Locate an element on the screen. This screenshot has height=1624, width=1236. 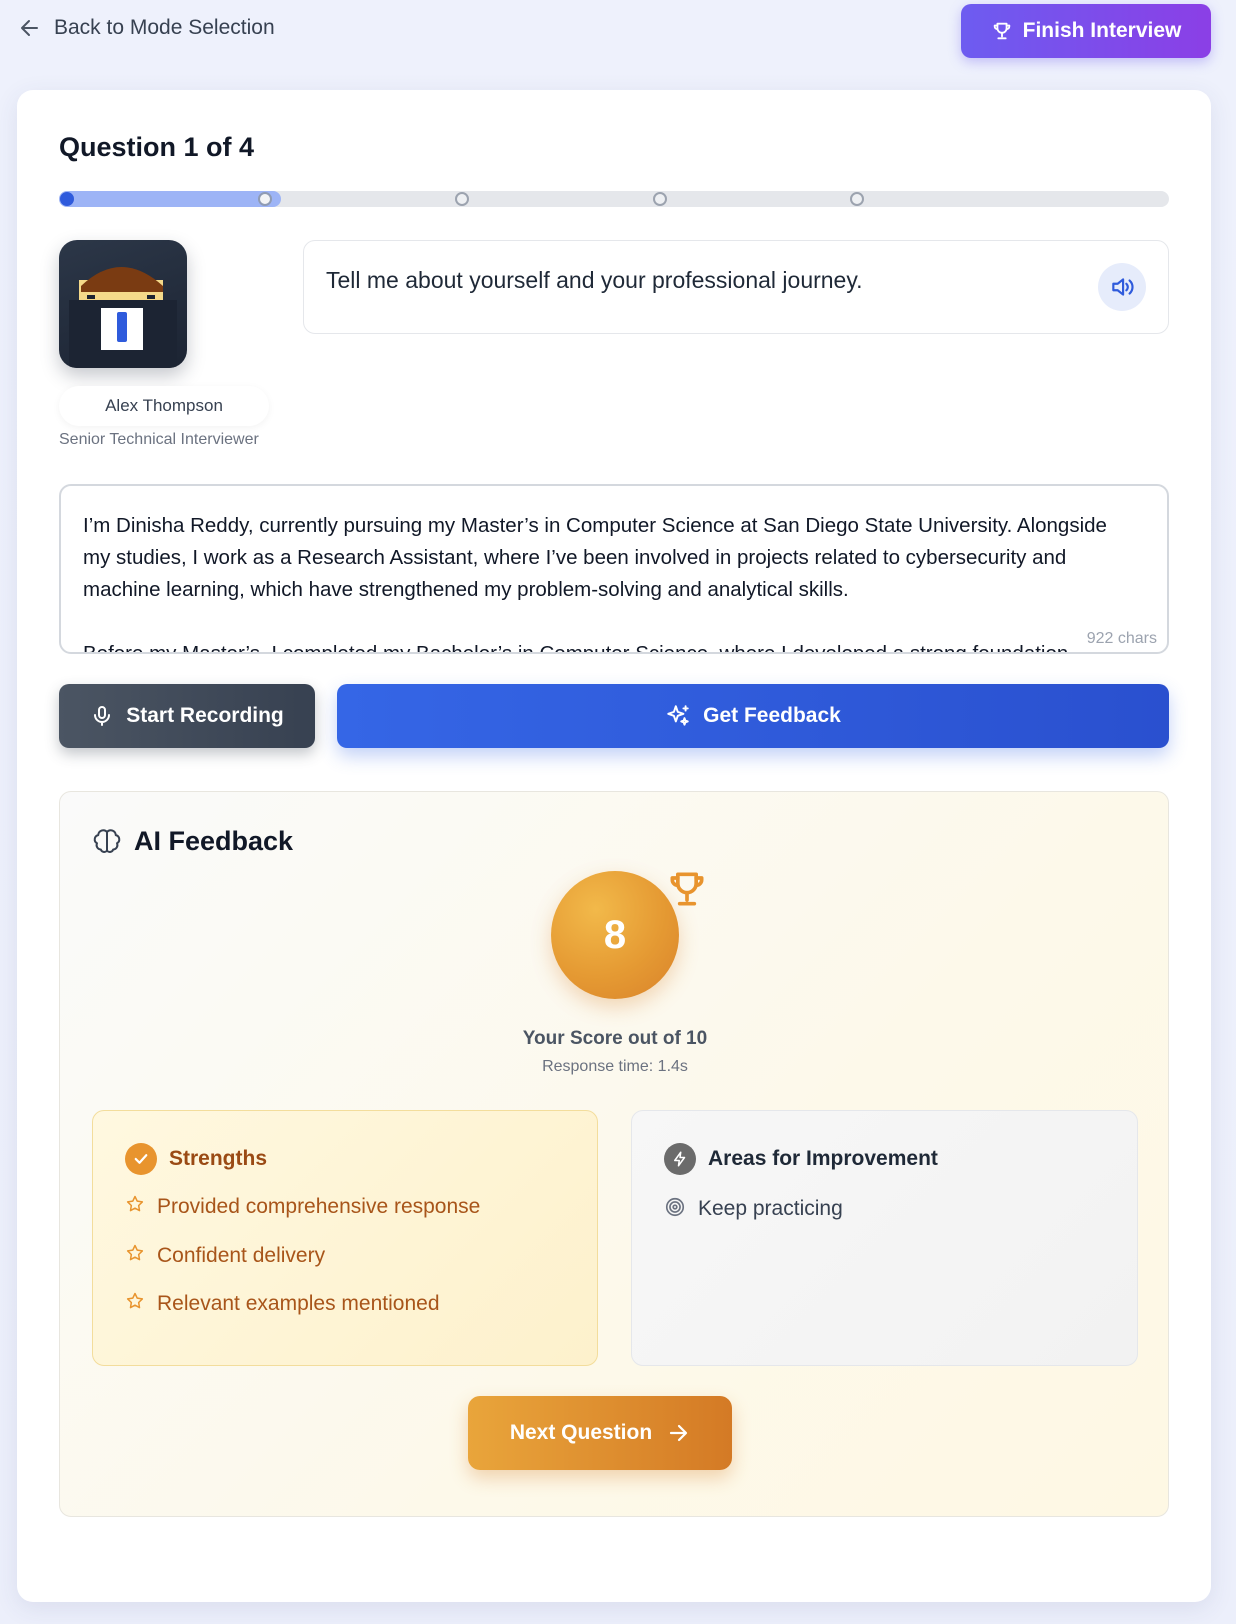
ai-feedback-title: AI Feedback is located at coordinates (214, 841).